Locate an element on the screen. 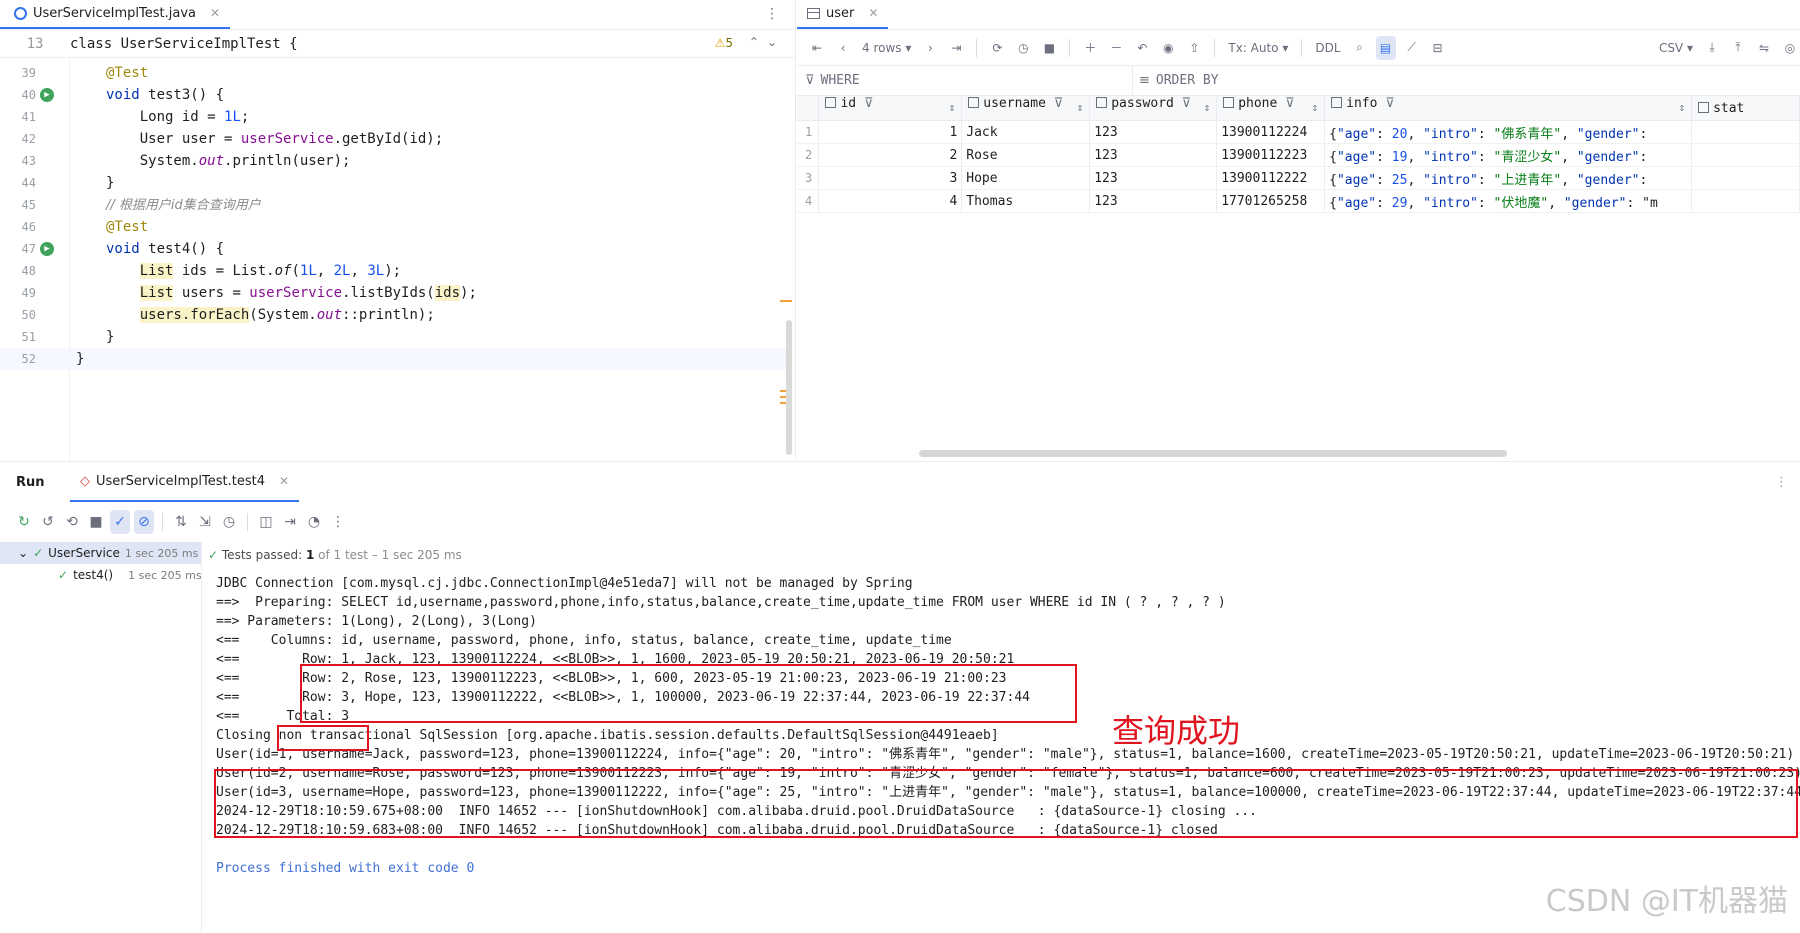  code-line: 42 User user = userService.getById(id); is located at coordinates (395, 139).